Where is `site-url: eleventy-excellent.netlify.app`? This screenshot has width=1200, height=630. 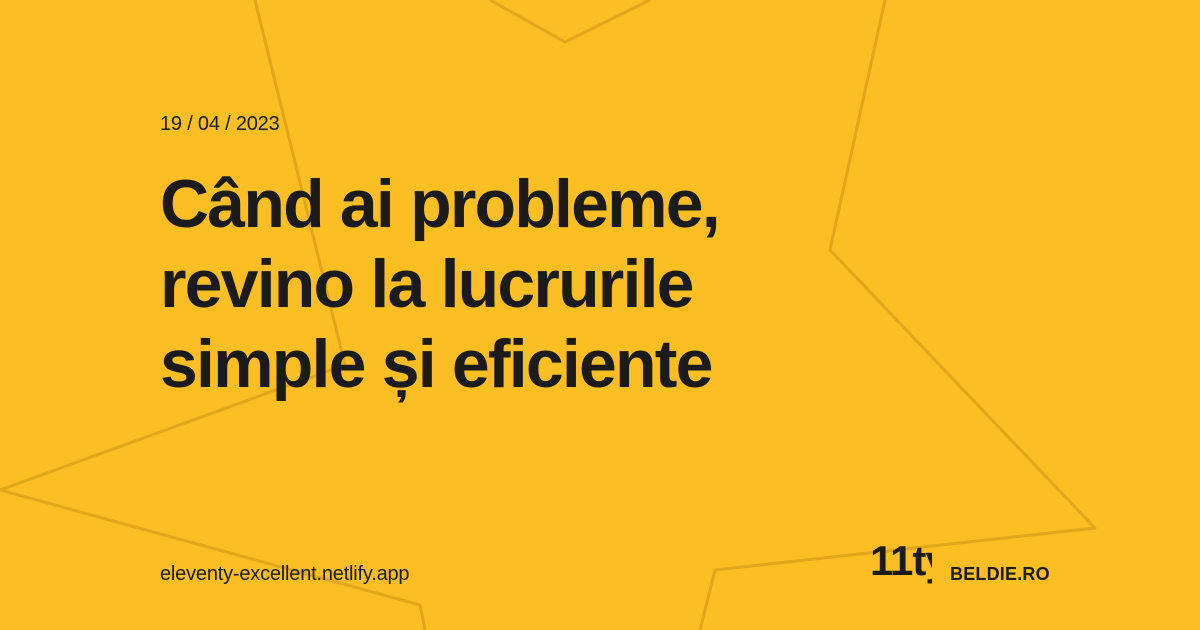
site-url: eleventy-excellent.netlify.app is located at coordinates (285, 574).